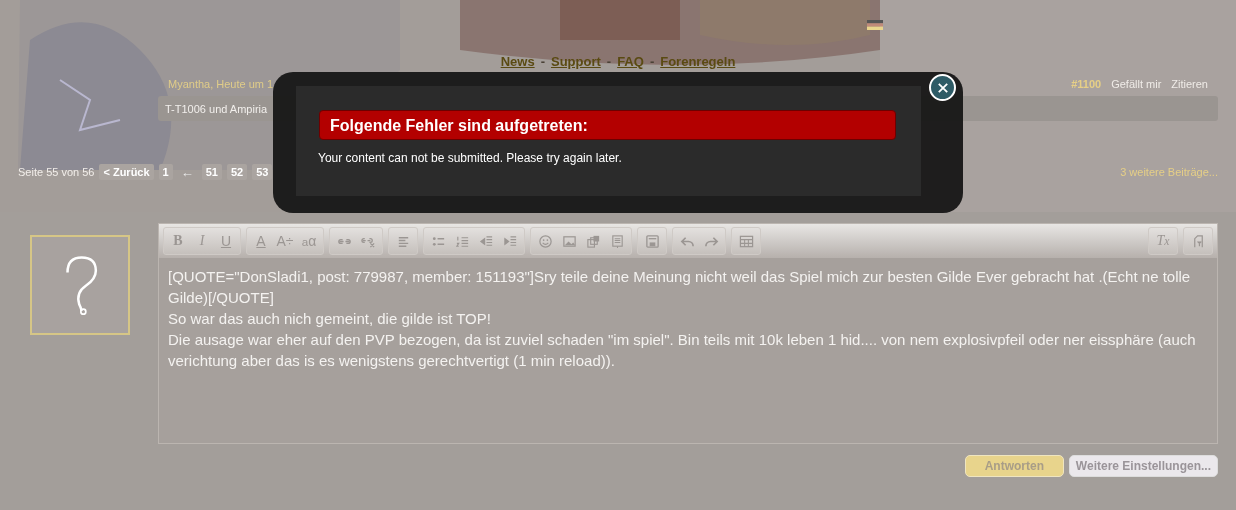 This screenshot has width=1236, height=510. Describe the element at coordinates (545, 241) in the screenshot. I see `smiley-icon` at that location.